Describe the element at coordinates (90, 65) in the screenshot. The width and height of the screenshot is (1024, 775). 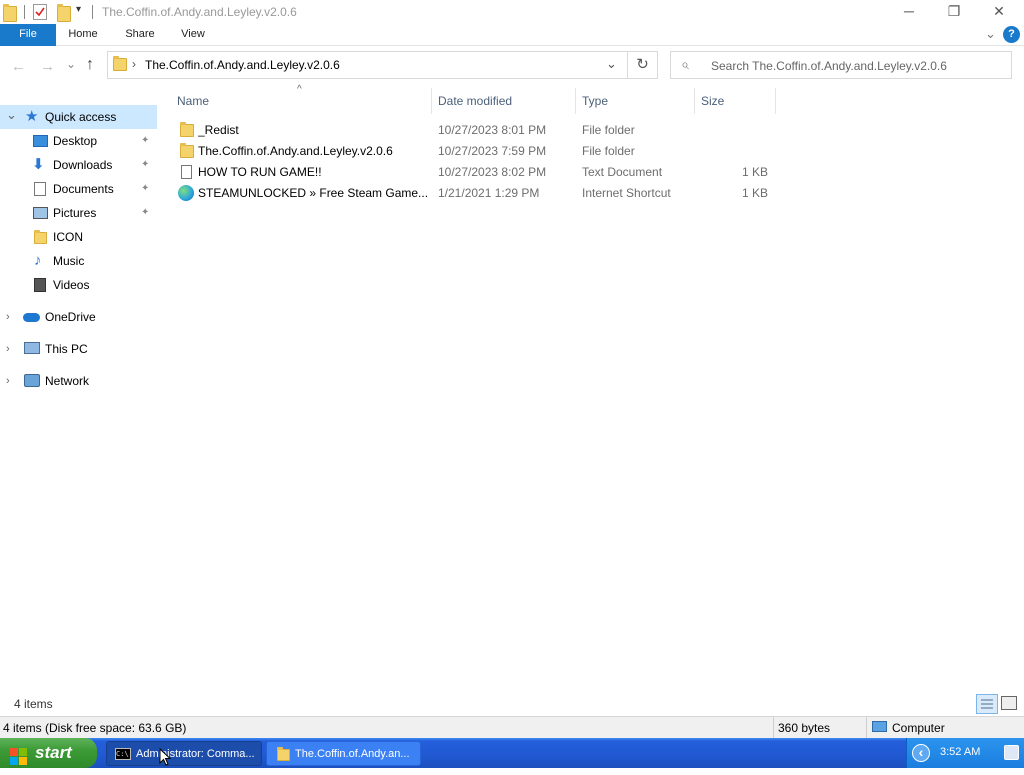
I see `up-button: ↑` at that location.